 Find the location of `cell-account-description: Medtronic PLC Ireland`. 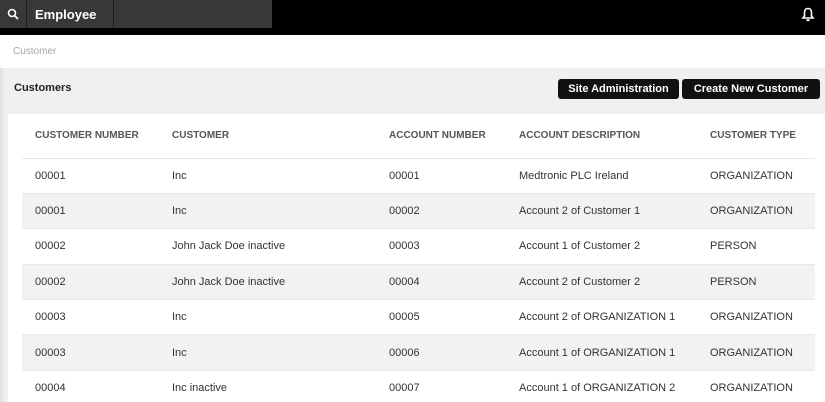

cell-account-description: Medtronic PLC Ireland is located at coordinates (601, 176).